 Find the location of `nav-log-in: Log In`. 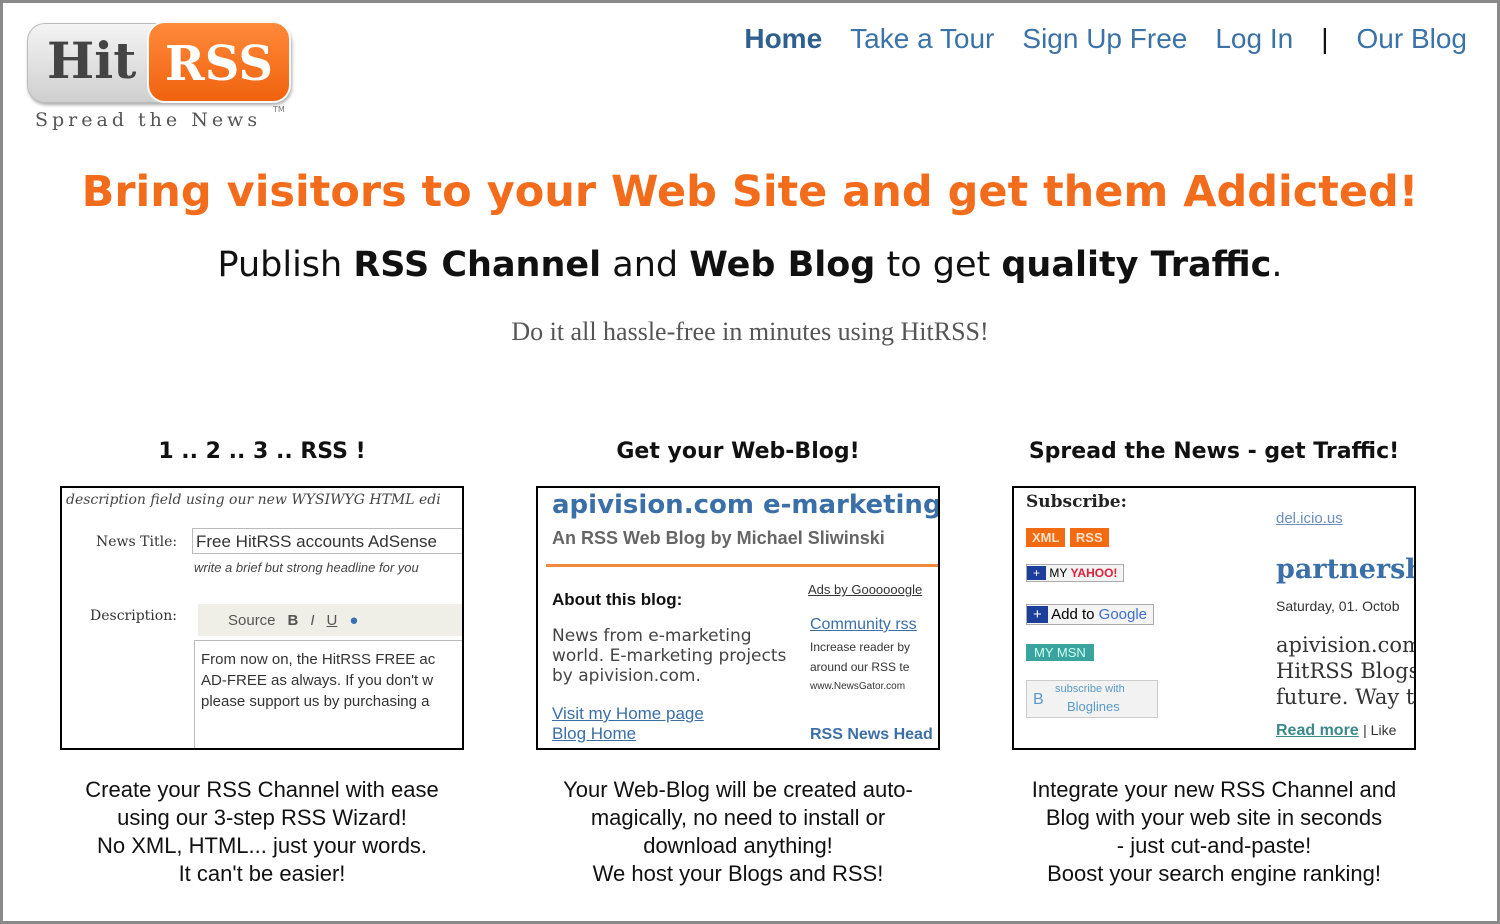

nav-log-in: Log In is located at coordinates (1254, 39).